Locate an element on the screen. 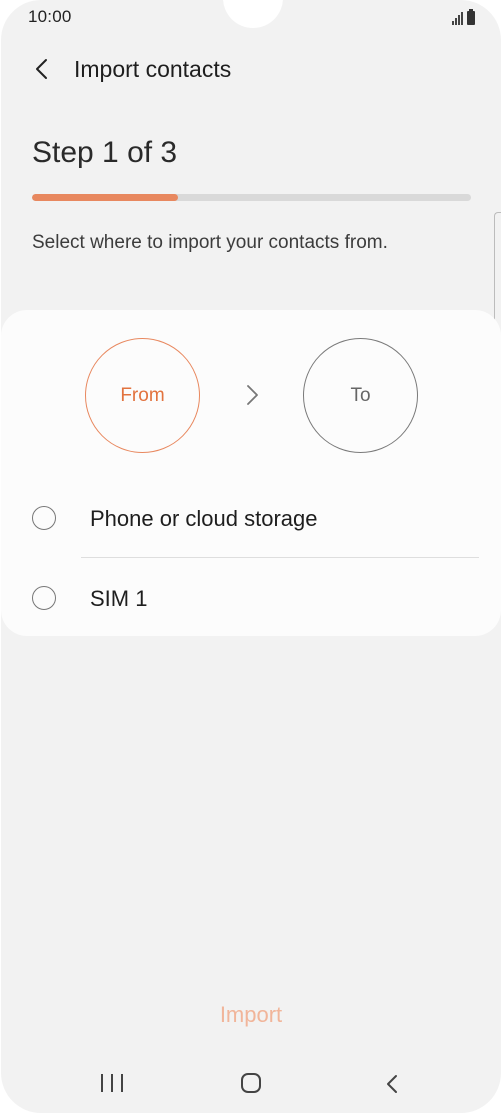 The height and width of the screenshot is (1115, 502). import-button: Import is located at coordinates (251, 1015).